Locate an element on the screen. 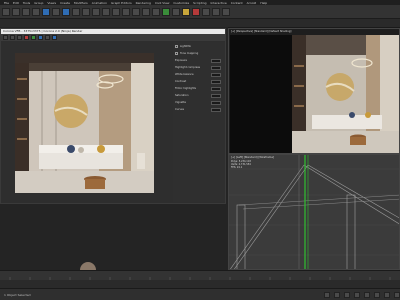 The height and width of the screenshot is (300, 400). material-editor-icon is located at coordinates (166, 11).